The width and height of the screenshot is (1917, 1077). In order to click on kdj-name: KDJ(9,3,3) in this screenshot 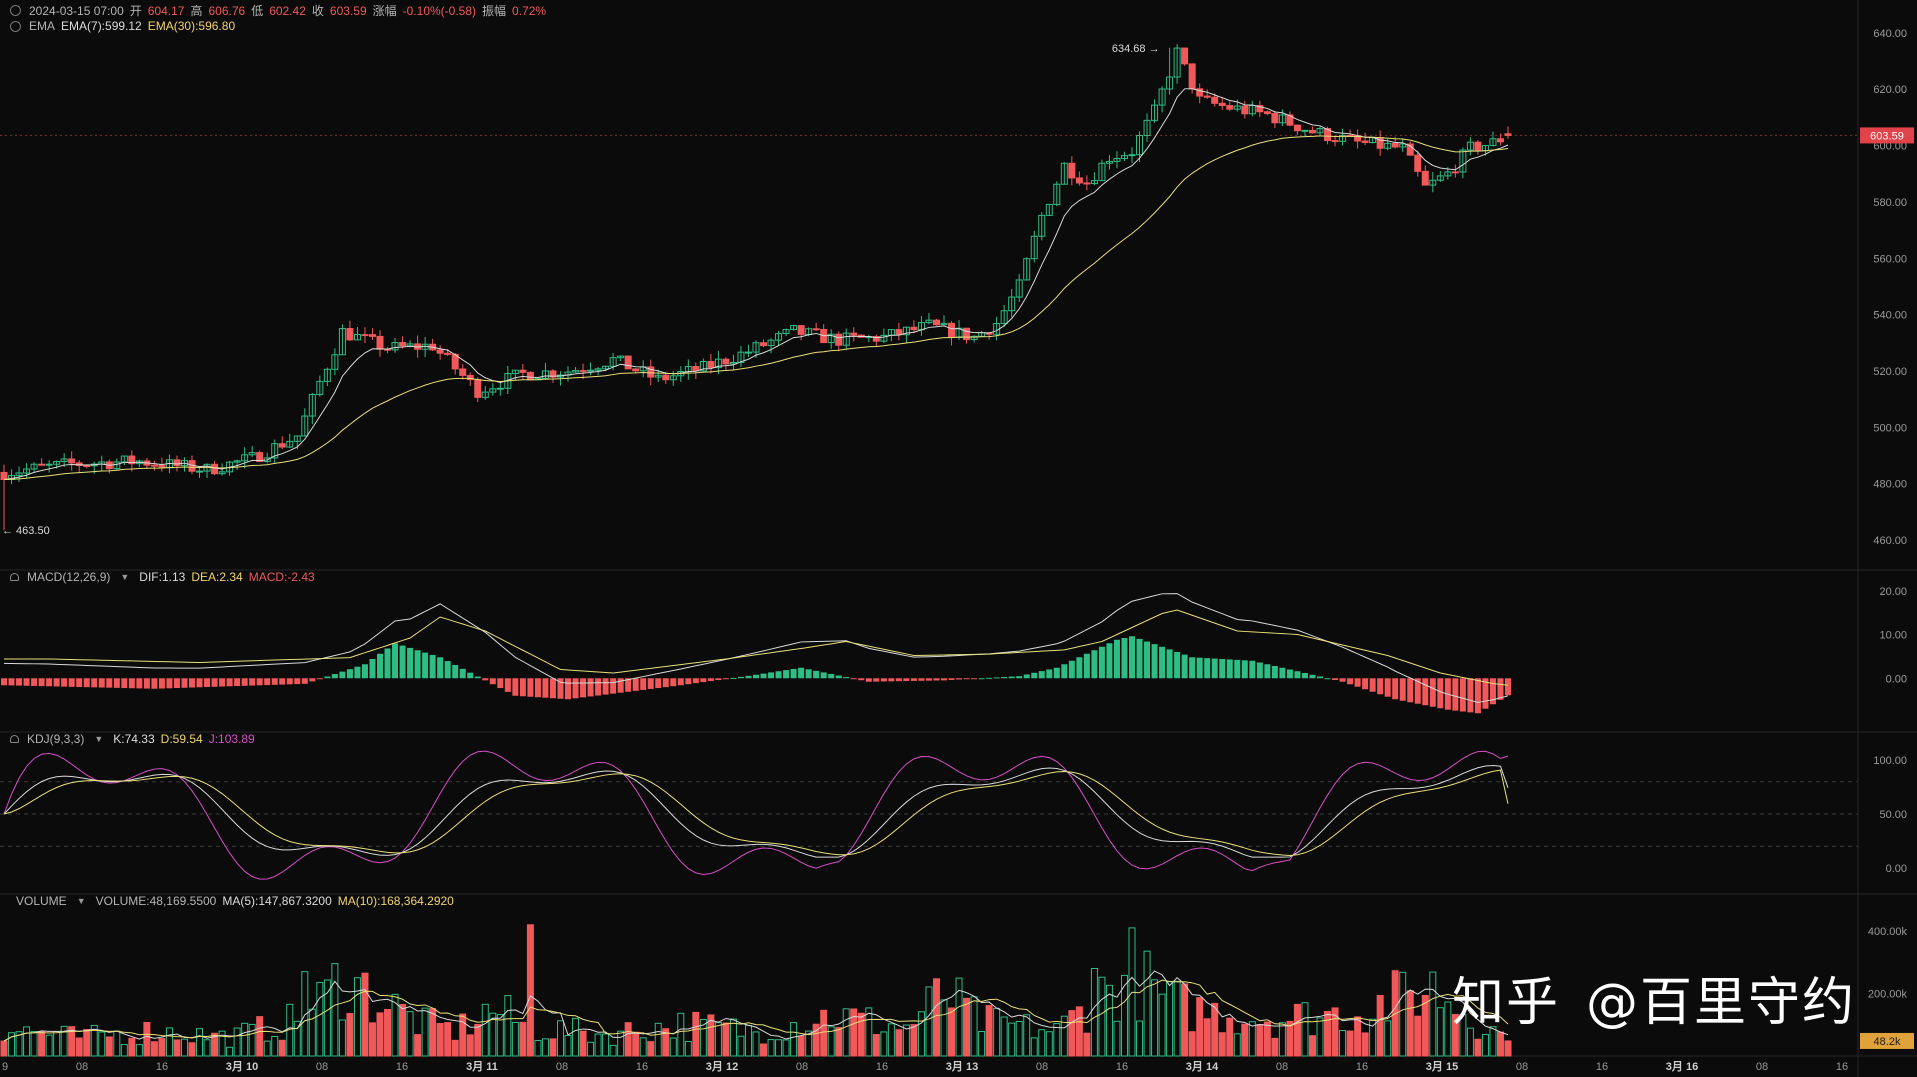, I will do `click(55, 739)`.